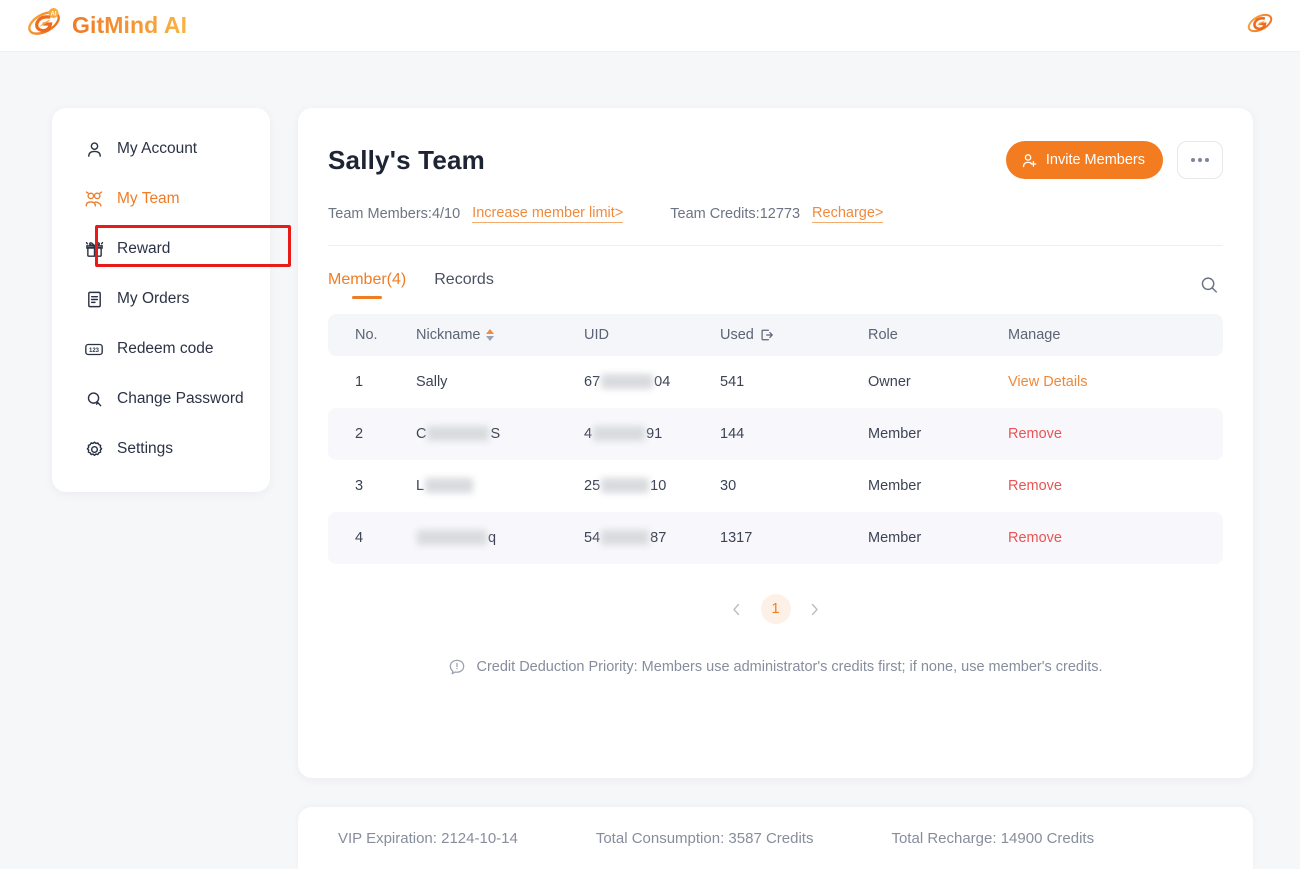  I want to click on tab-records: Records, so click(464, 285).